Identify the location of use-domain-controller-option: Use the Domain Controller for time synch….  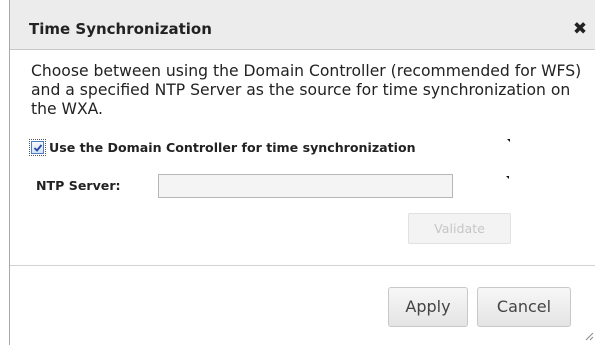
(222, 147).